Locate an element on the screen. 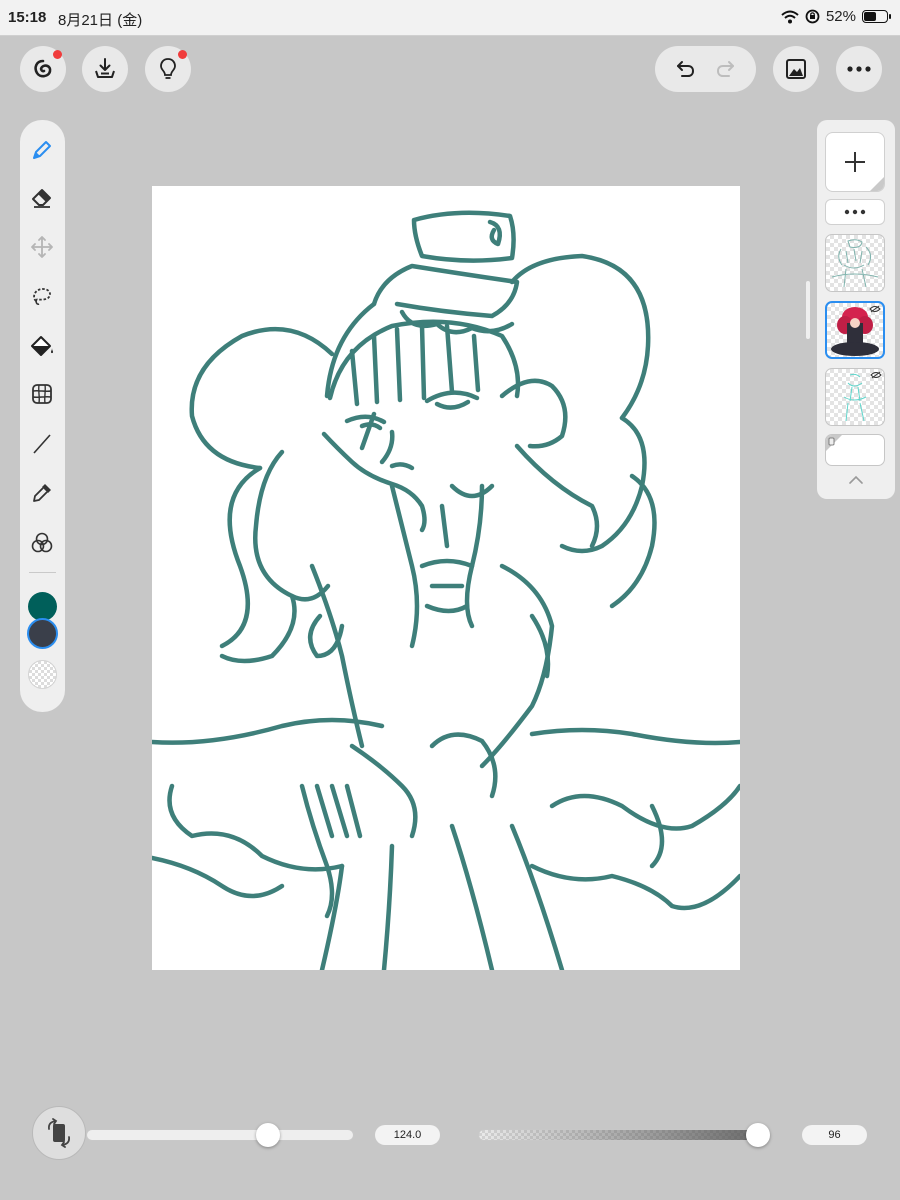  brush-size-slider-knob is located at coordinates (268, 1135).